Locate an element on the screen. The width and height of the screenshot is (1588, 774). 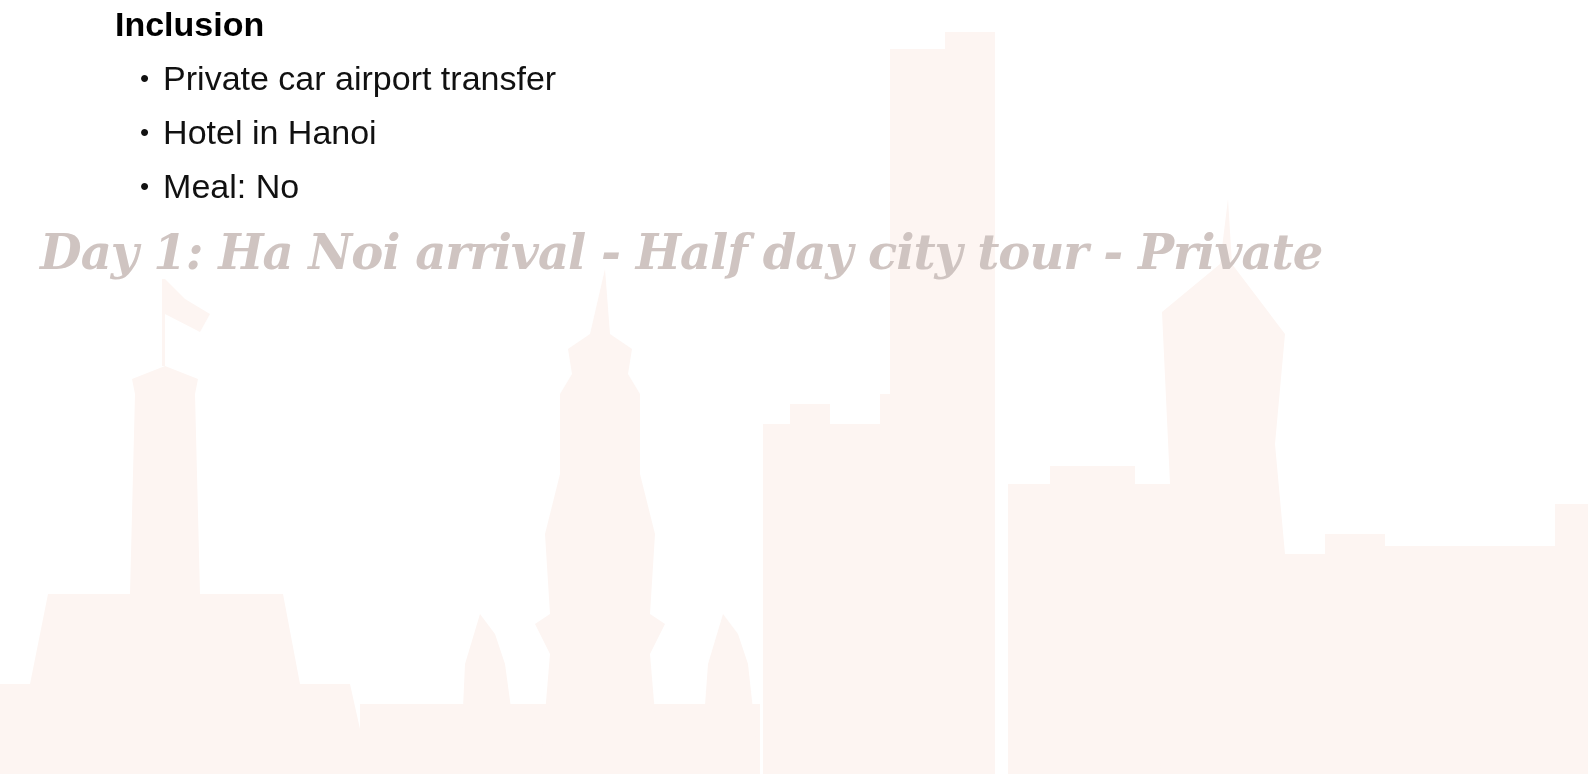
list-item: Hotel in Hanoi is located at coordinates (270, 132).